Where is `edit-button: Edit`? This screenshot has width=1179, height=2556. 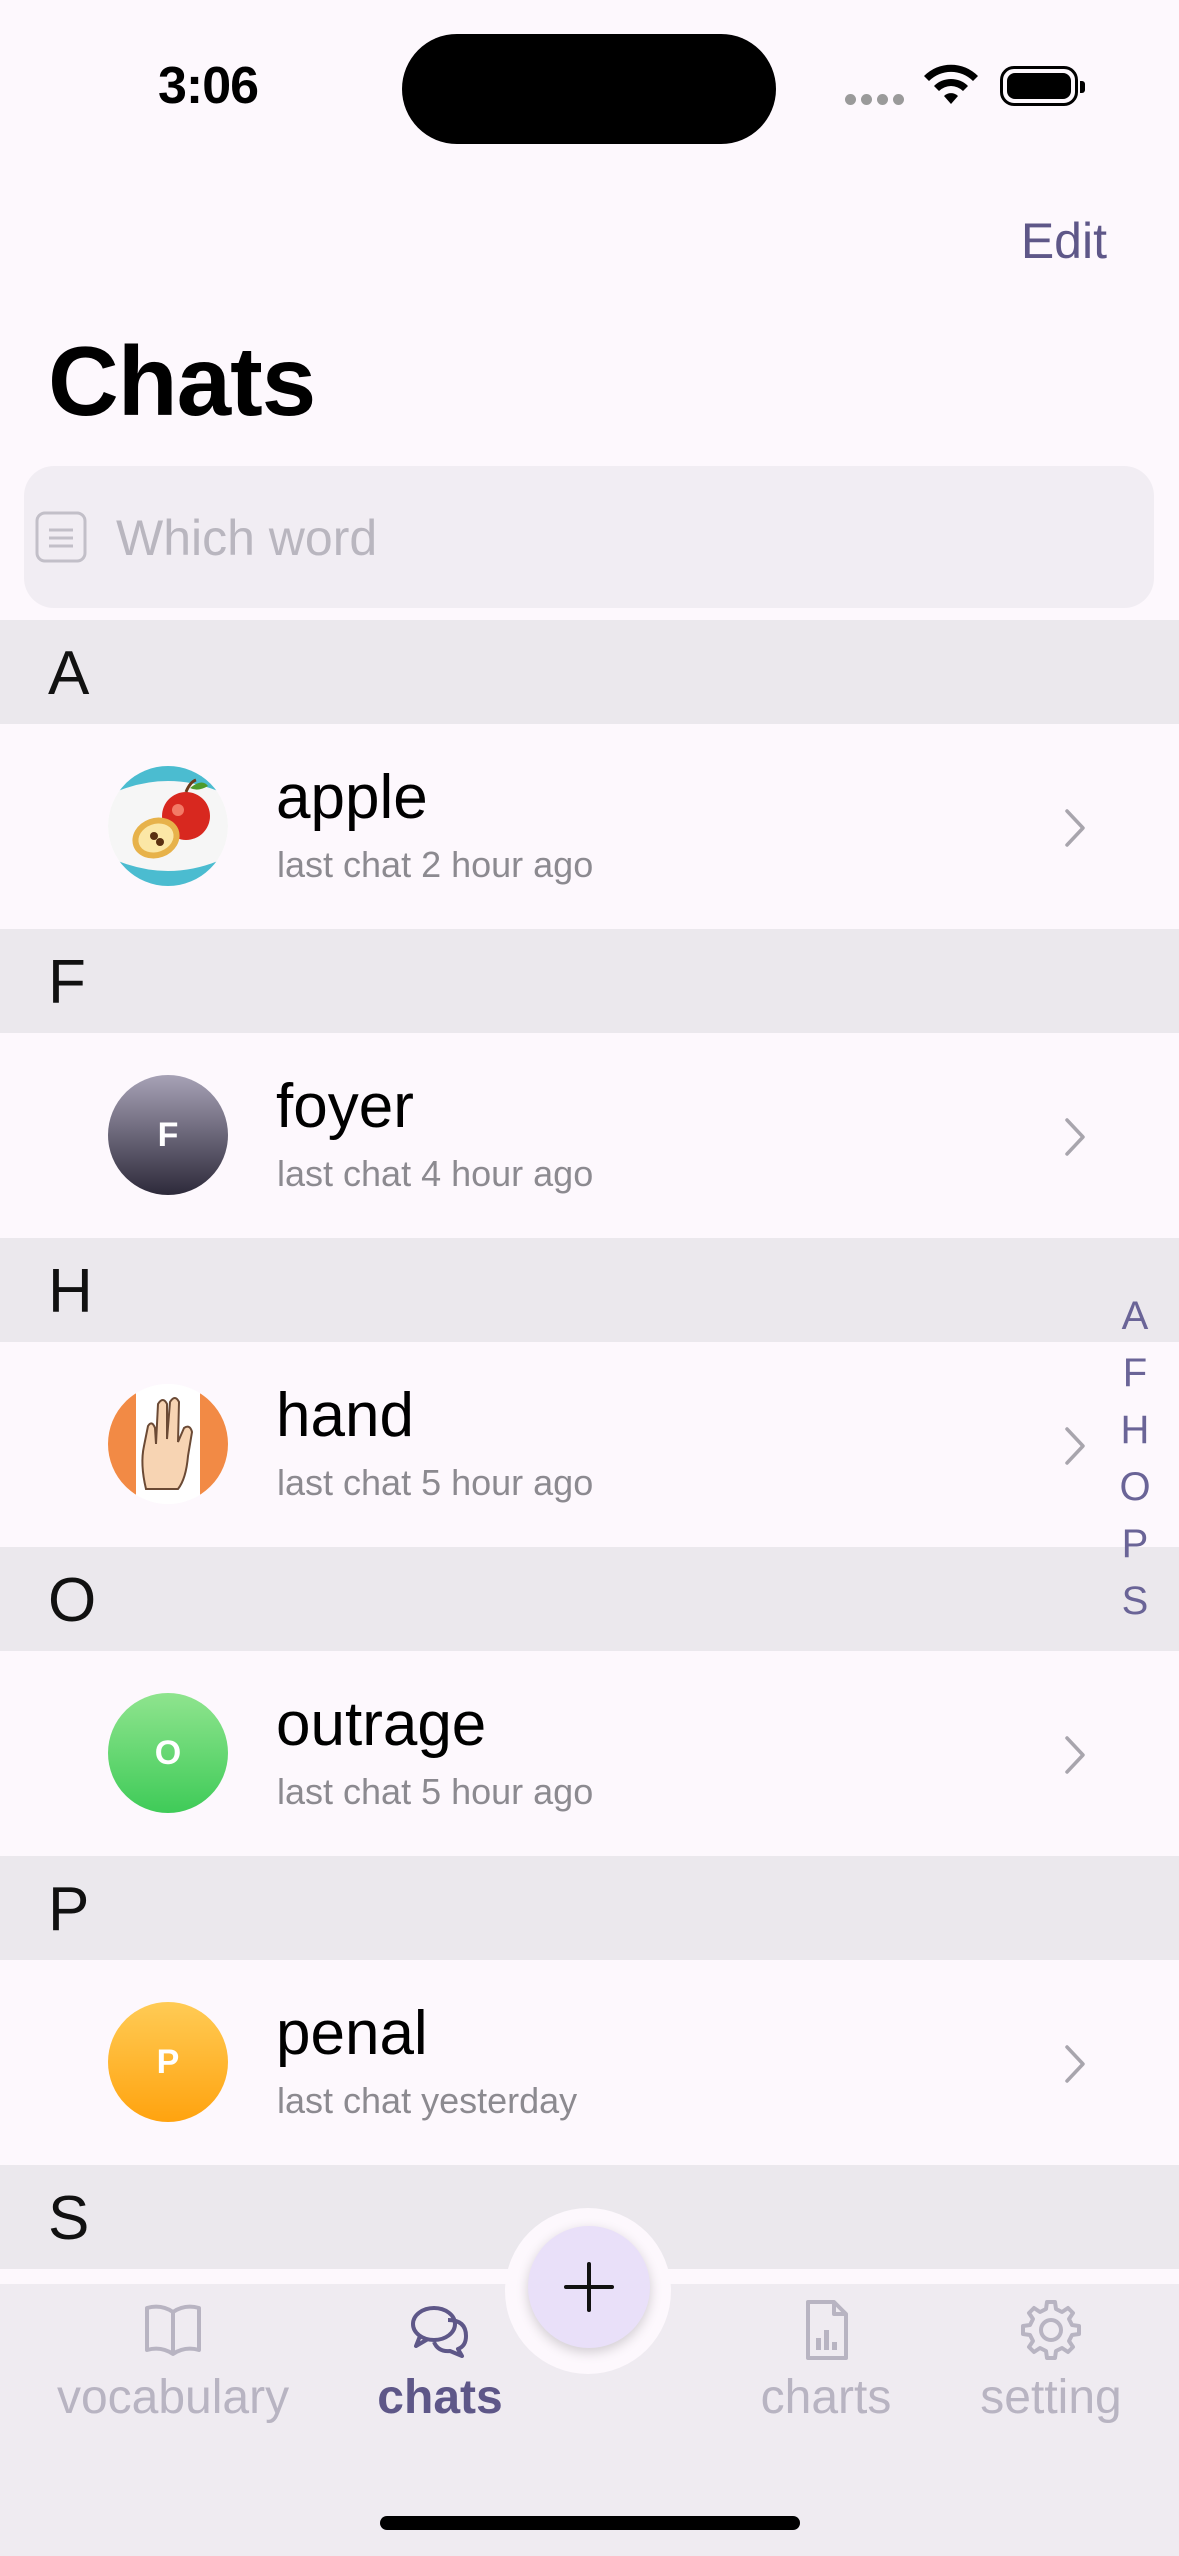
edit-button: Edit is located at coordinates (1064, 241).